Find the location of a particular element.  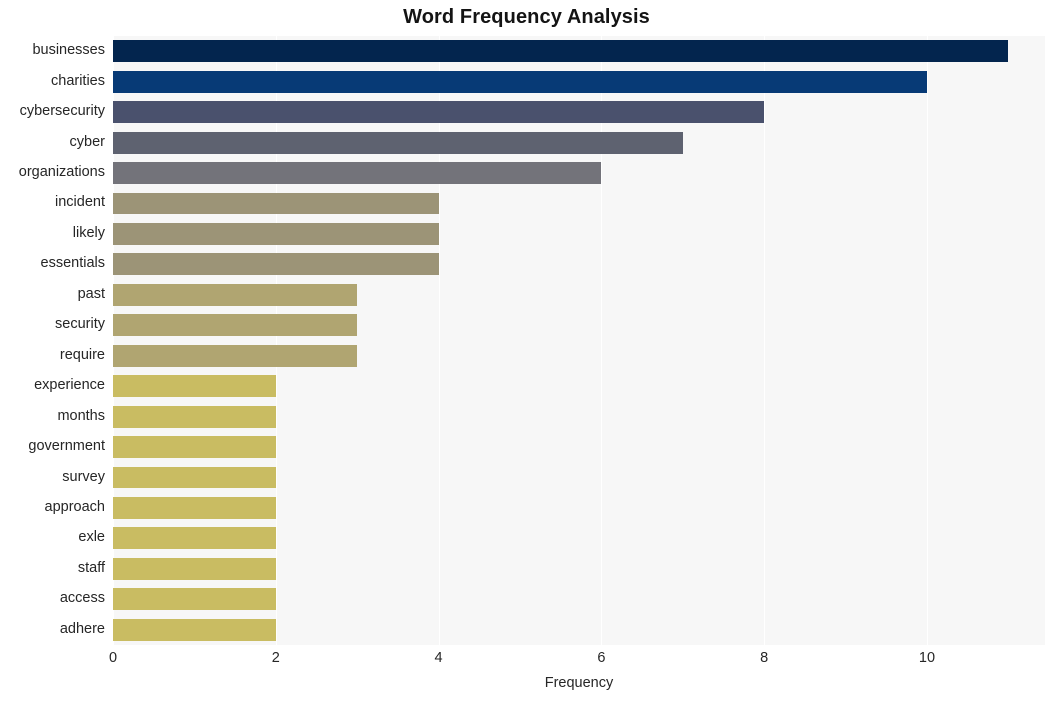

bar-staff is located at coordinates (194, 568).